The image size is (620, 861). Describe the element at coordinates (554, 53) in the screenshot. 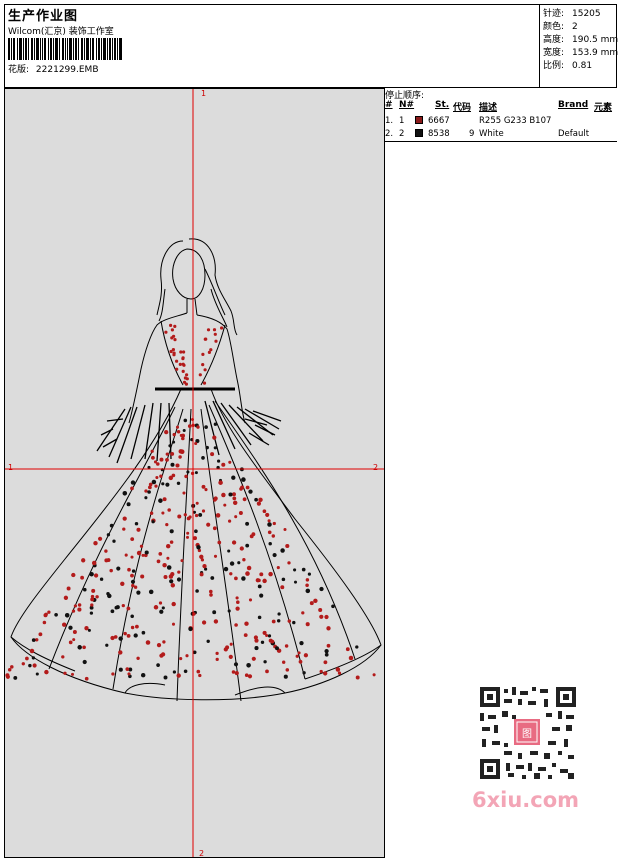

I see `stat-label: 宽度:` at that location.